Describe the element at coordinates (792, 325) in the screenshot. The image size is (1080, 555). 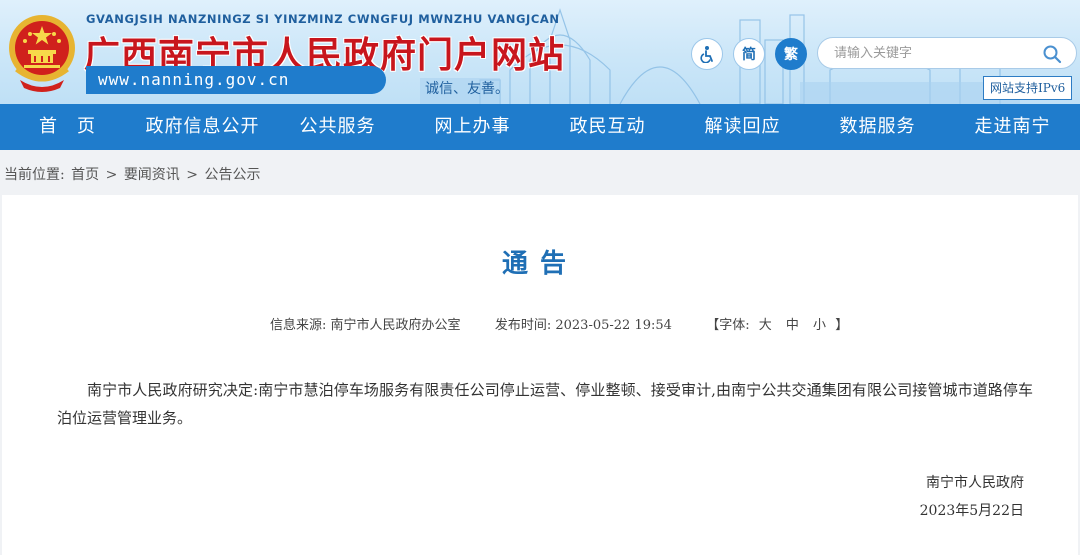
I see `font-medium-button: 中` at that location.